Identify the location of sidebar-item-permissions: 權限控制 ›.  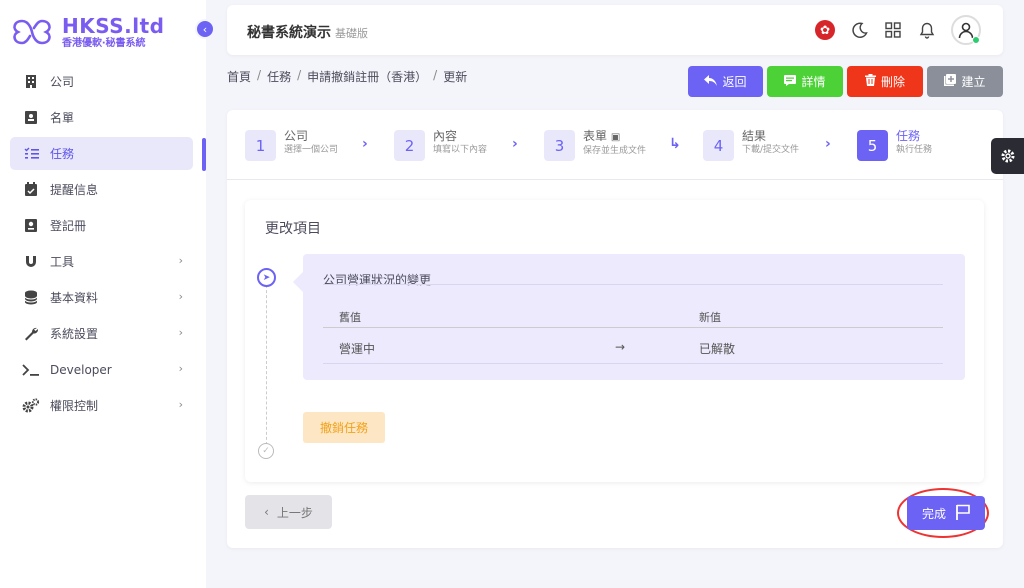
(101, 405).